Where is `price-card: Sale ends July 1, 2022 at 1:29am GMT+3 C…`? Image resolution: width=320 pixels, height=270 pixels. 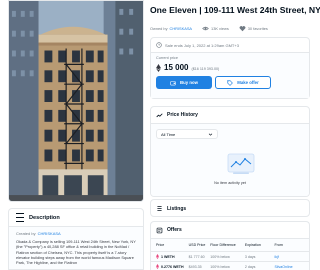
price-card: Sale ends July 1, 2022 at 1:29am GMT+3 C… is located at coordinates (230, 68).